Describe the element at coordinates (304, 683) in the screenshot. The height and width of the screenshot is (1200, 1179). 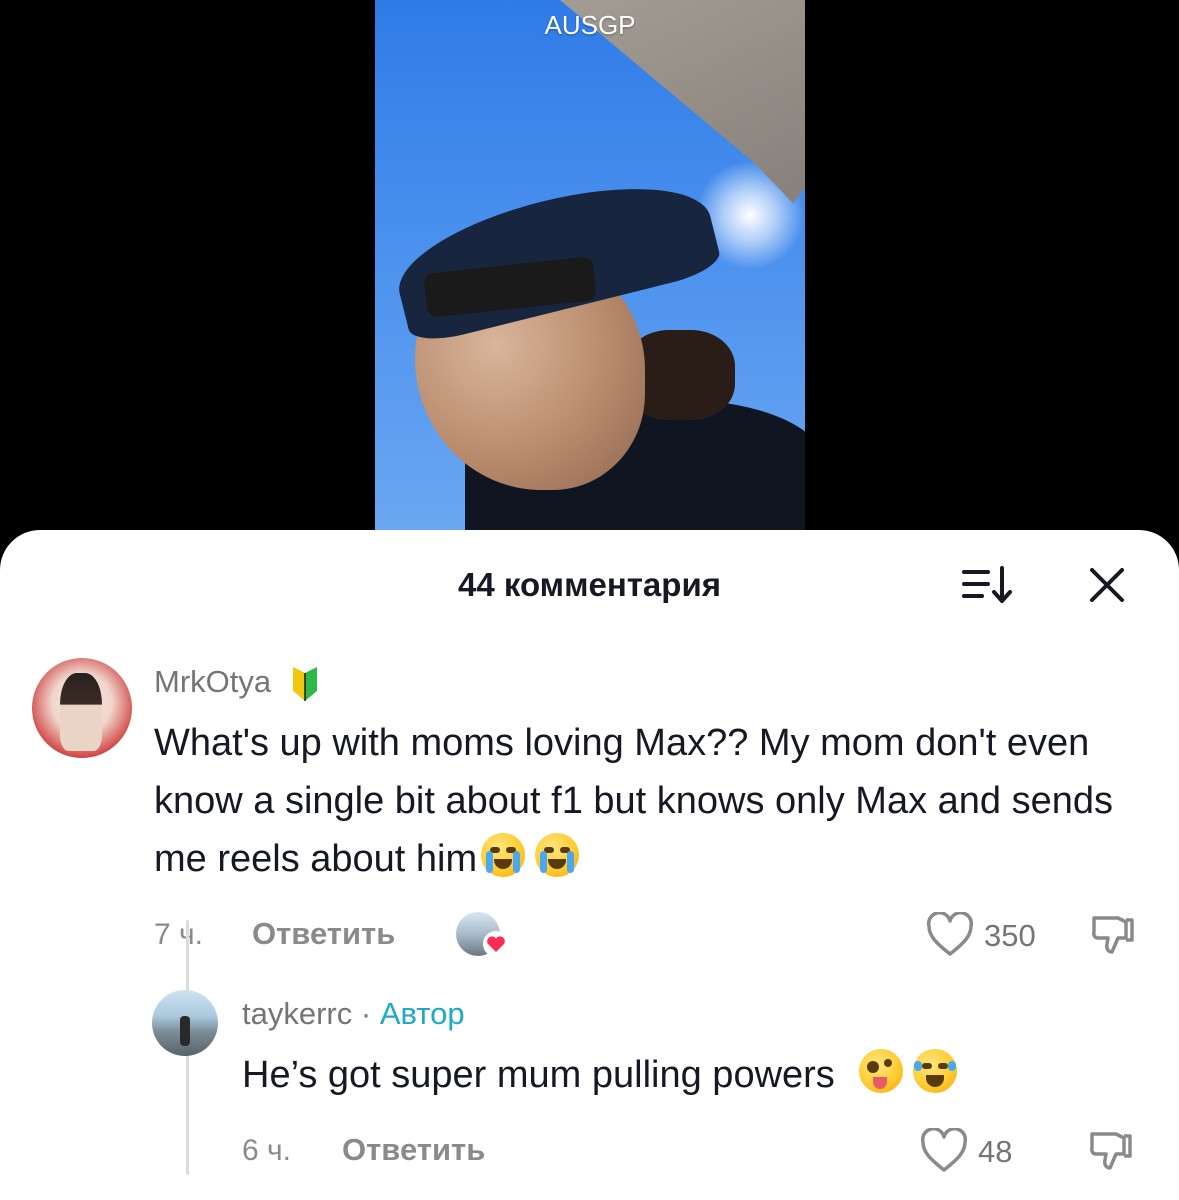
I see `beginner-badge-icon` at that location.